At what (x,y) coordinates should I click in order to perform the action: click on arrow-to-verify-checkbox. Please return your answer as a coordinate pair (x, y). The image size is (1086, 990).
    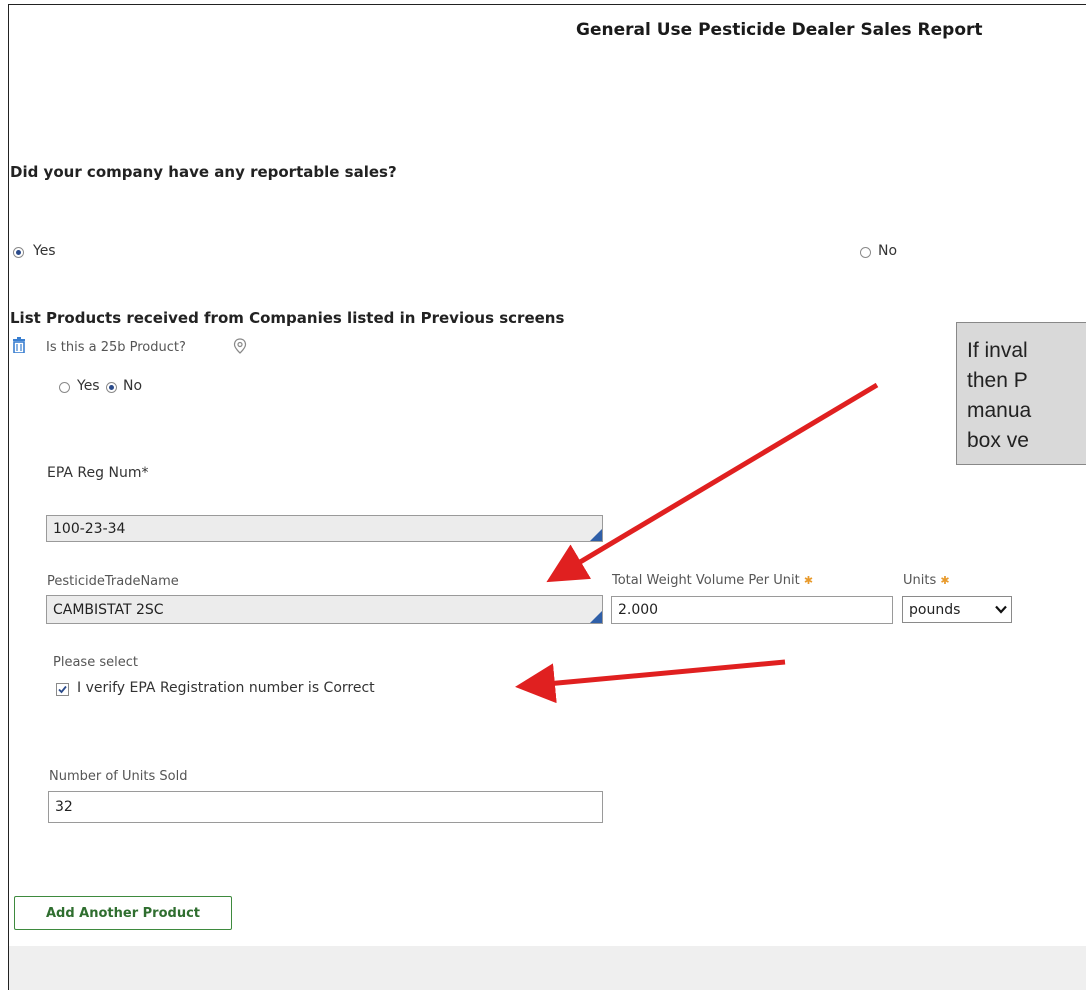
    Looking at the image, I should click on (650, 681).